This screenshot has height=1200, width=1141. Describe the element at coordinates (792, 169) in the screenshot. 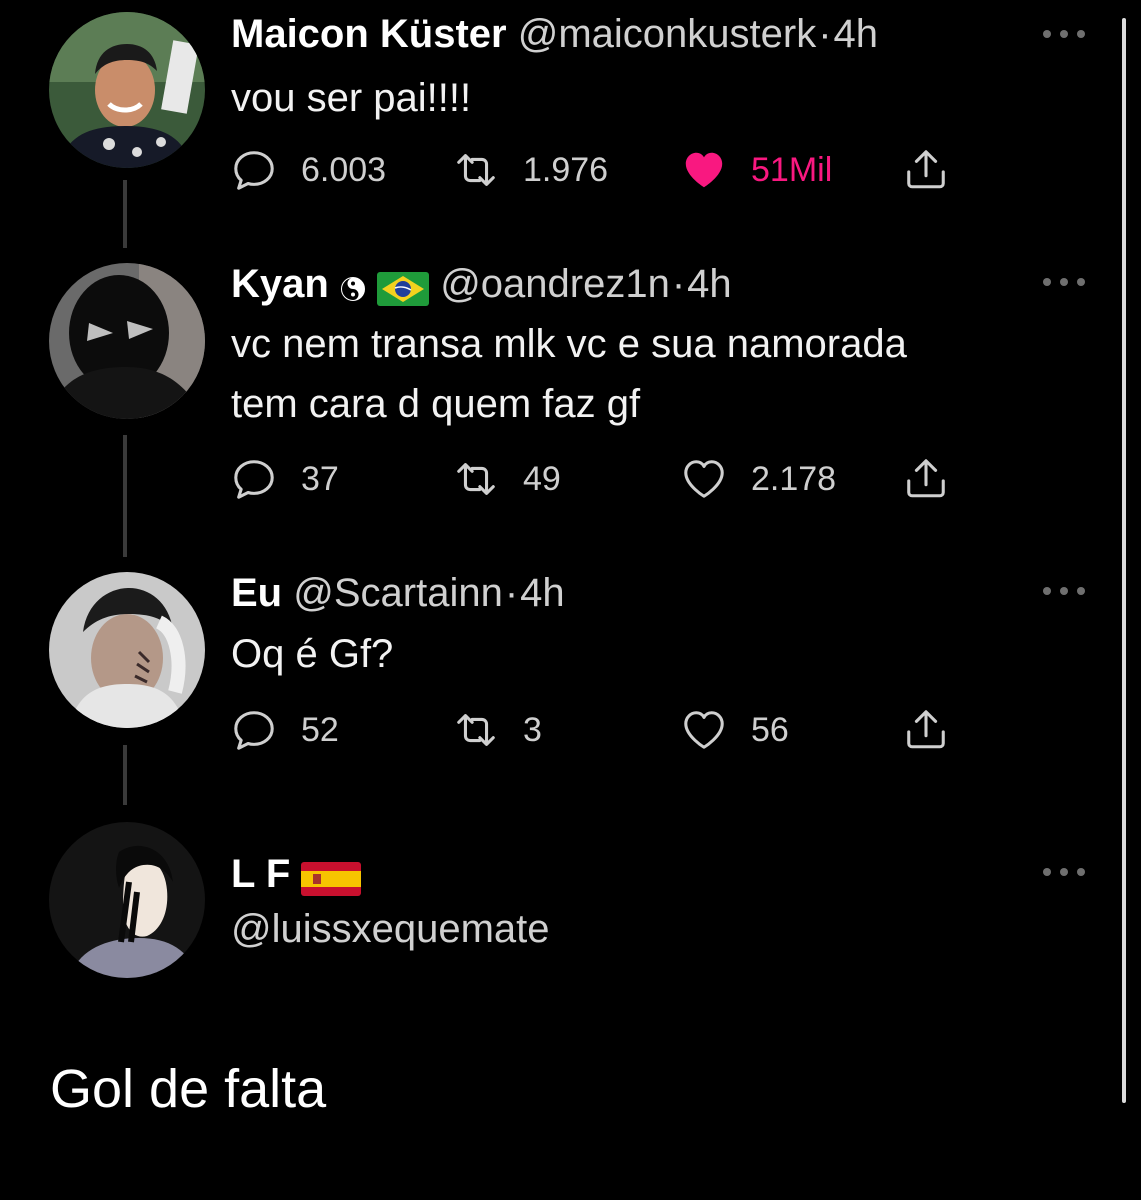

I see `like-count: 51Mil` at that location.